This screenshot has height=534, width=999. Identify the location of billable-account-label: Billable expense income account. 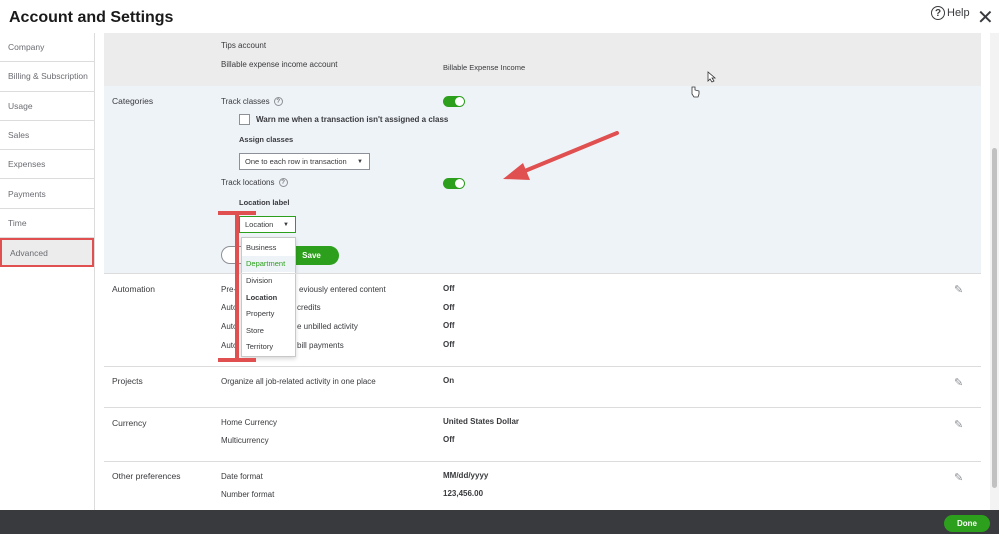
(279, 64).